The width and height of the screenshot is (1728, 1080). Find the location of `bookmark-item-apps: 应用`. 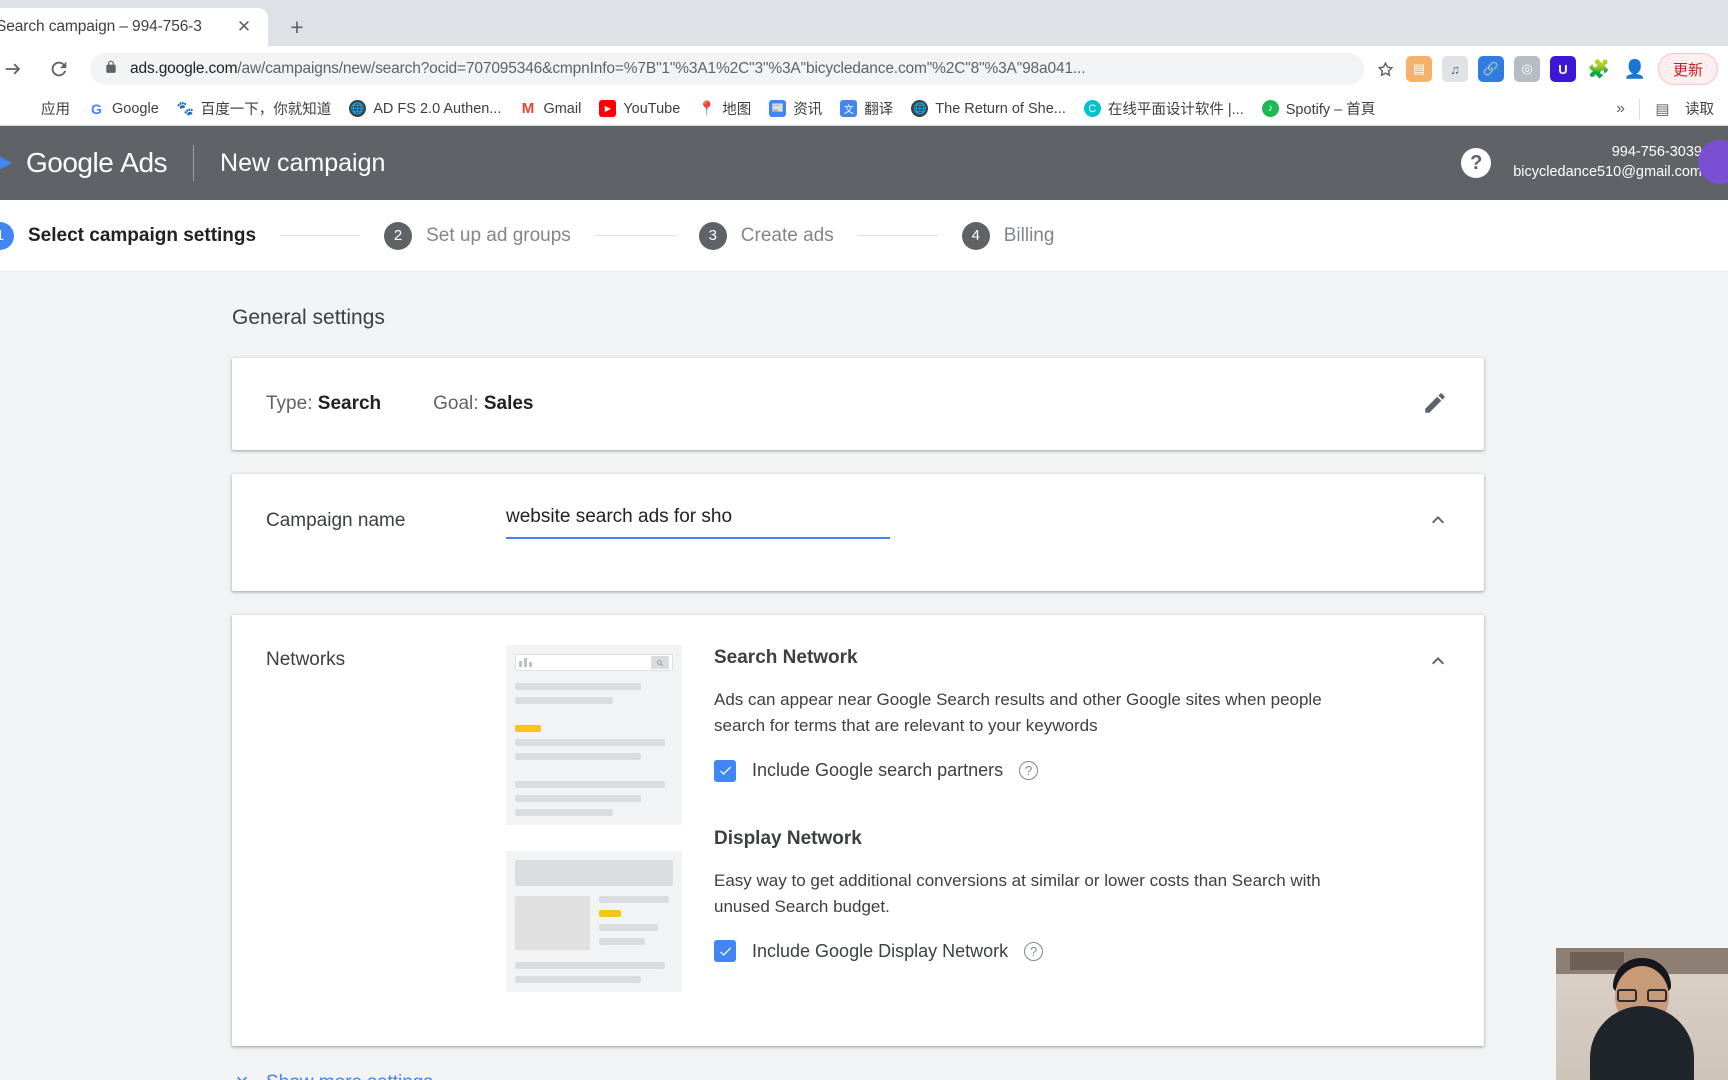

bookmark-item-apps: 应用 is located at coordinates (43, 109).